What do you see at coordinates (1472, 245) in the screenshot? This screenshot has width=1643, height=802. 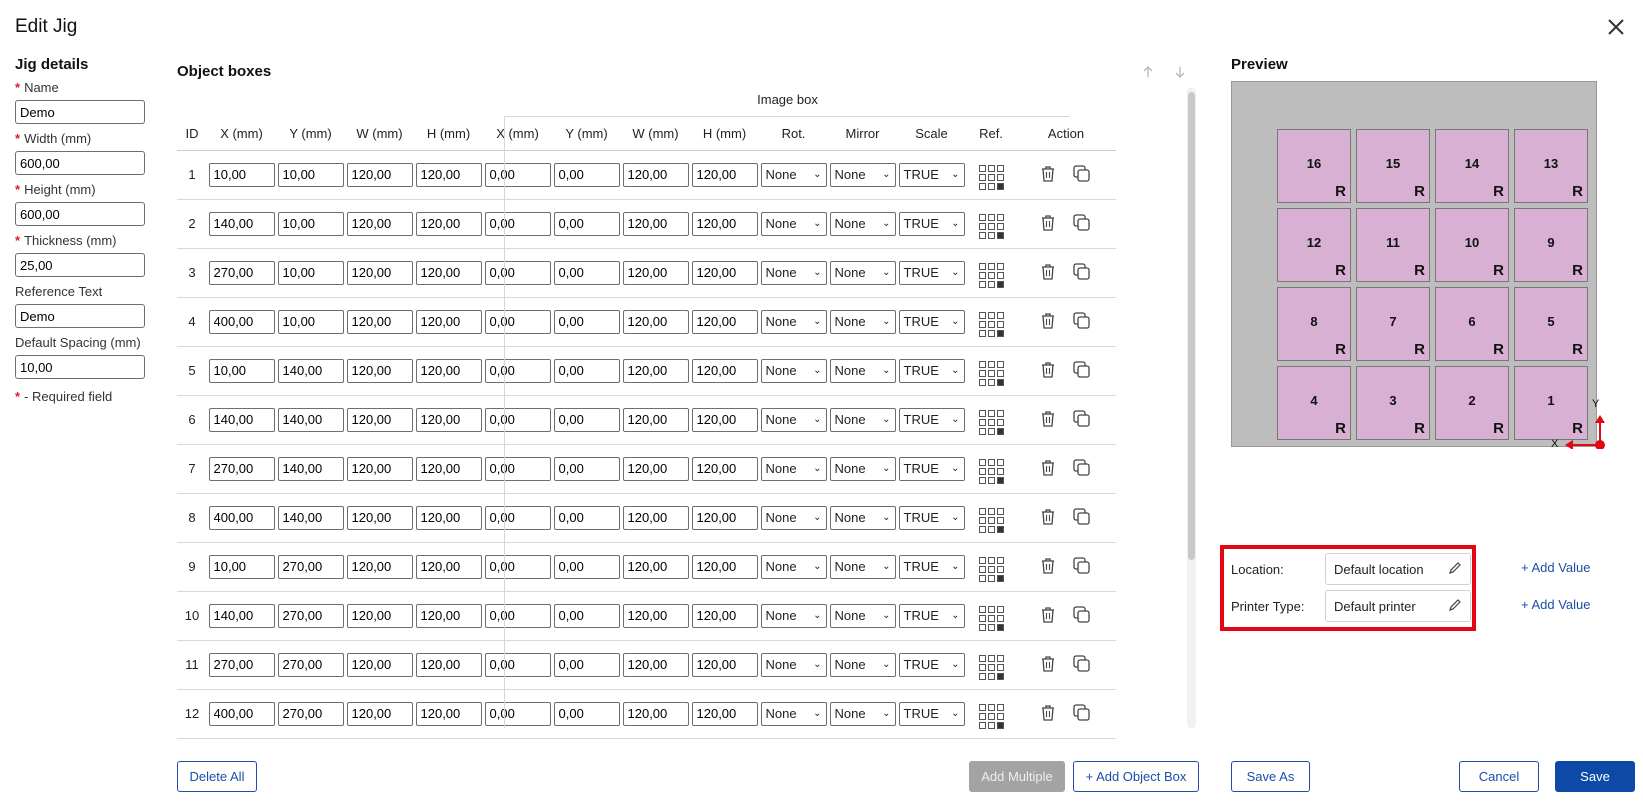 I see `preview-object-box: 10 R` at bounding box center [1472, 245].